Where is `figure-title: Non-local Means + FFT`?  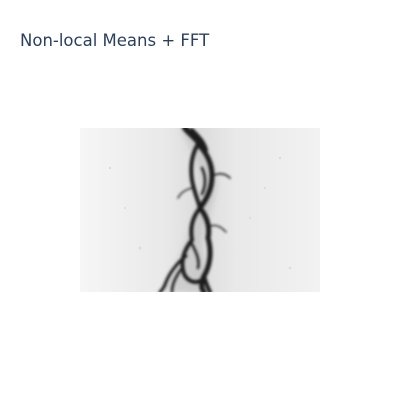 figure-title: Non-local Means + FFT is located at coordinates (115, 40).